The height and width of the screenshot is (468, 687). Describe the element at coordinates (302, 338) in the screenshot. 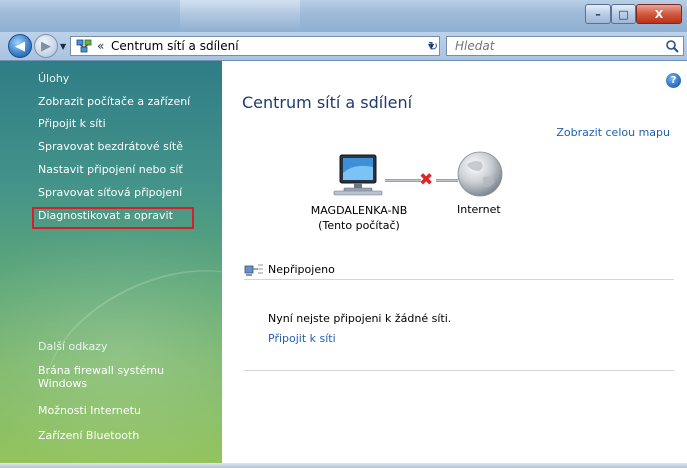

I see `connect-to-network-link: Připojit k síti` at that location.